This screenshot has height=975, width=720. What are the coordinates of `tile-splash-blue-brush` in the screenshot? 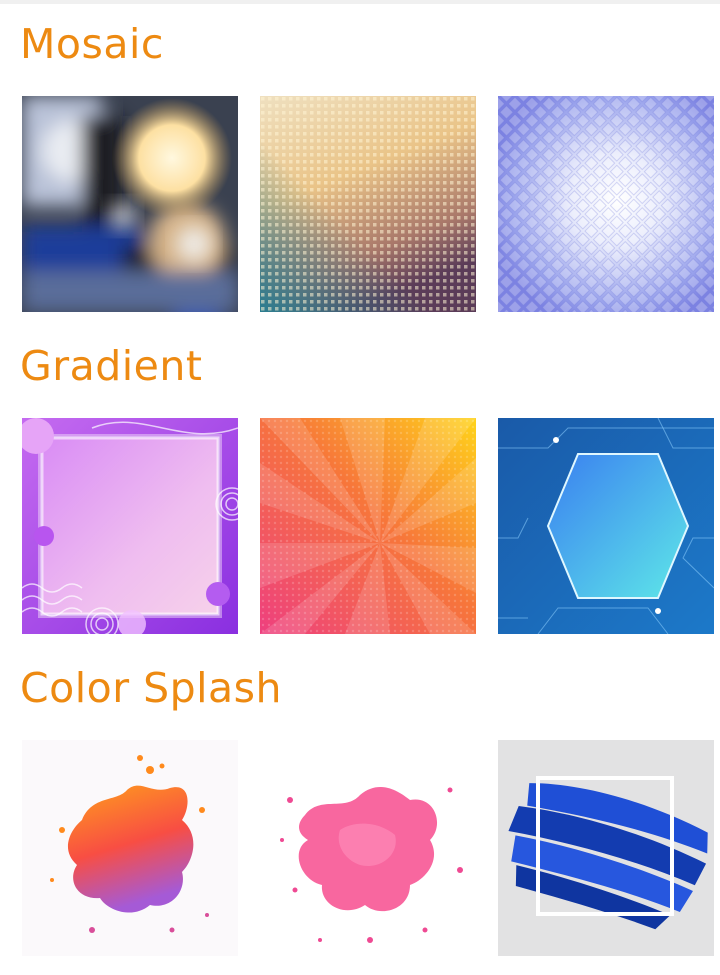 It's located at (606, 848).